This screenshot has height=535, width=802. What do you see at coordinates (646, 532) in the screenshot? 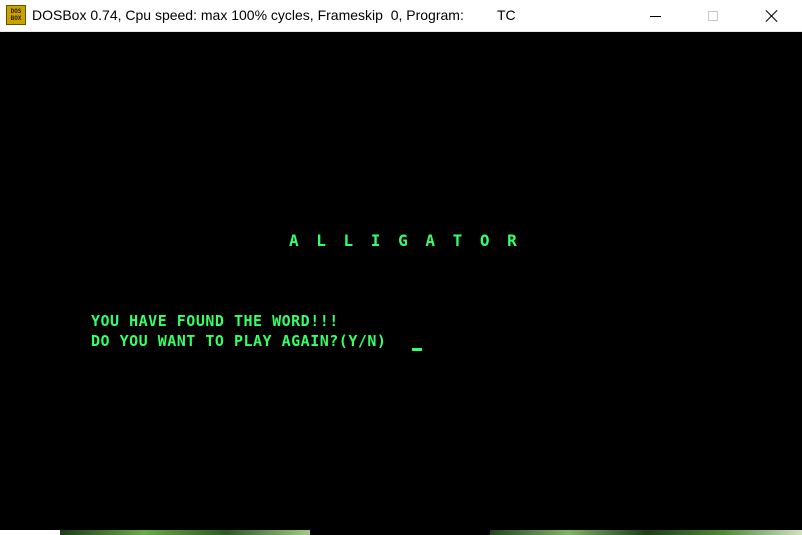
I see `desktop-wallpaper-right` at bounding box center [646, 532].